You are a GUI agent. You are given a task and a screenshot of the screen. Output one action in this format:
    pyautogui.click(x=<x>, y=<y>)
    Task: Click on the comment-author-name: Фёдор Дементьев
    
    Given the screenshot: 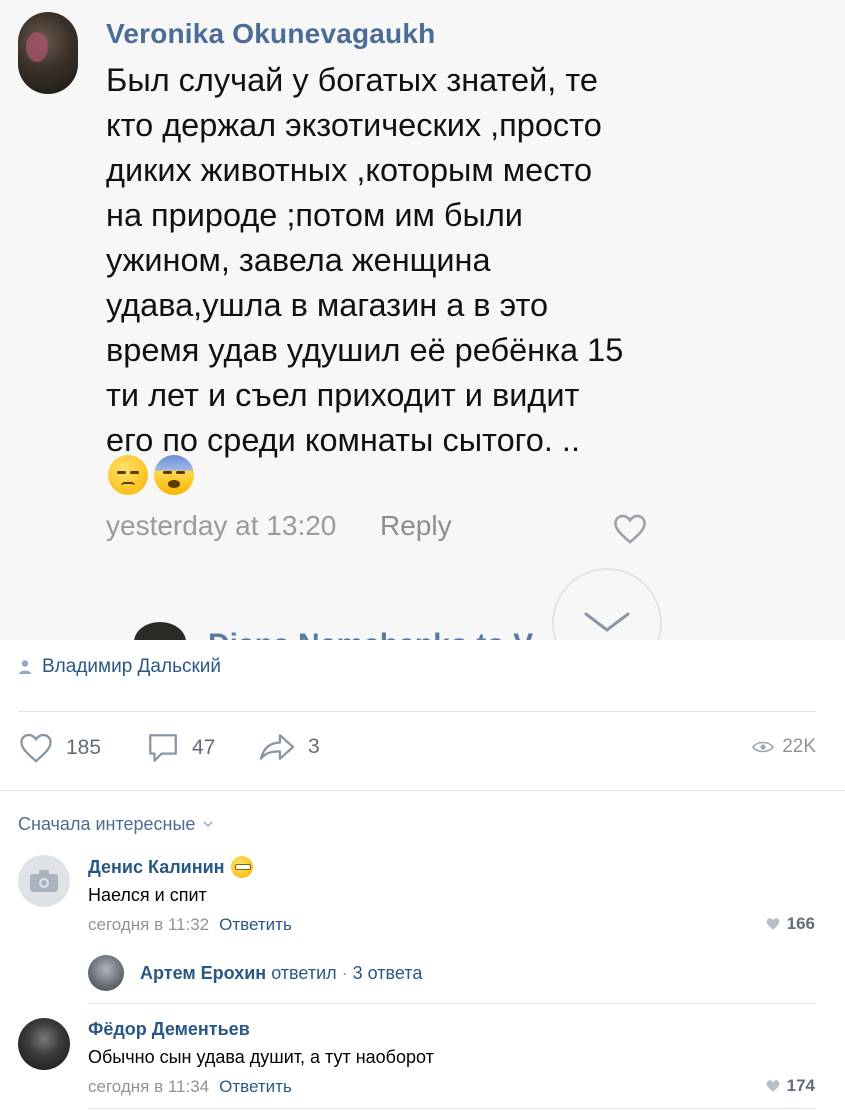 What is the action you would take?
    pyautogui.click(x=169, y=1029)
    